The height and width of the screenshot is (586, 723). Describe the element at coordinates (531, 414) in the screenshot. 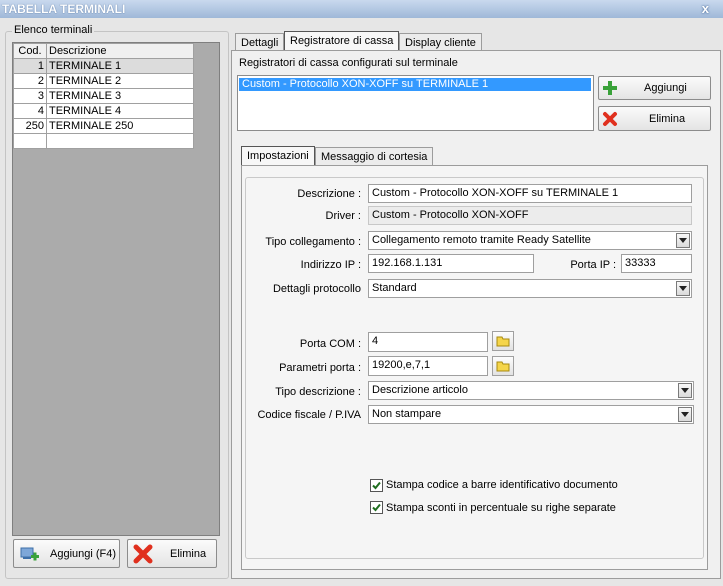

I see `codice-fiscale-select: Non stampare` at that location.